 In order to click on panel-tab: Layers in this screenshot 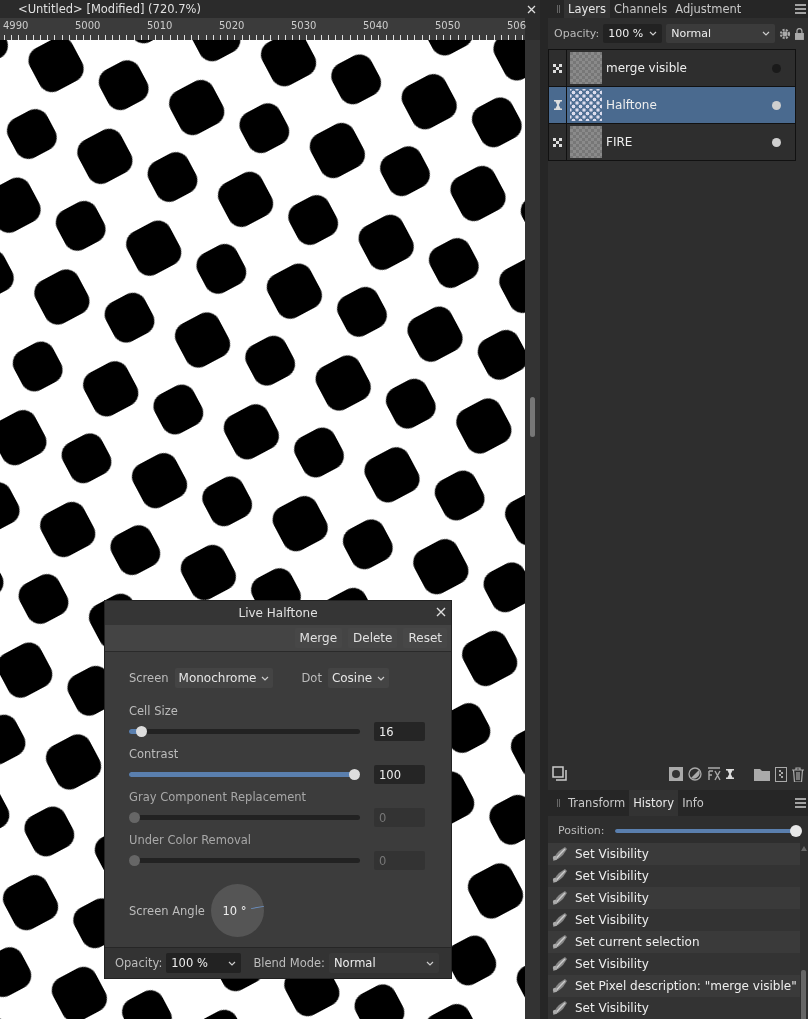, I will do `click(587, 9)`.